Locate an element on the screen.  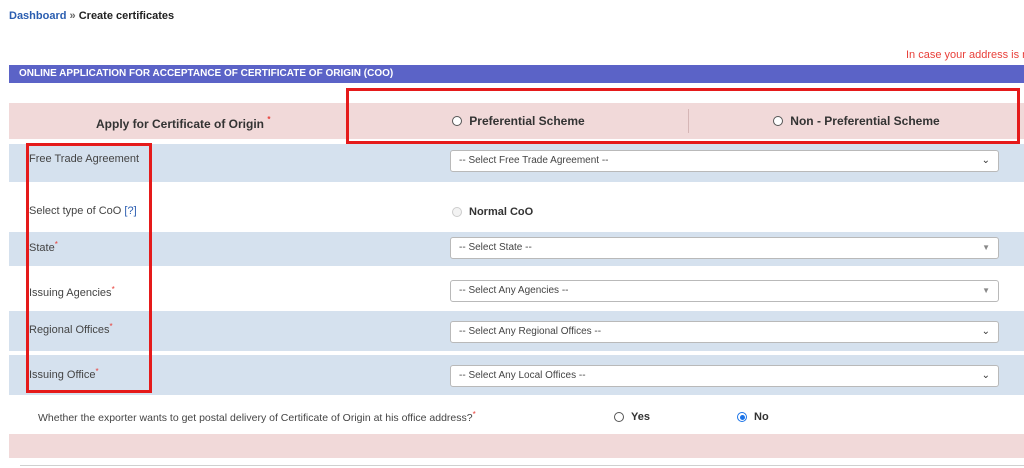
state-label-text: State is located at coordinates (42, 248).